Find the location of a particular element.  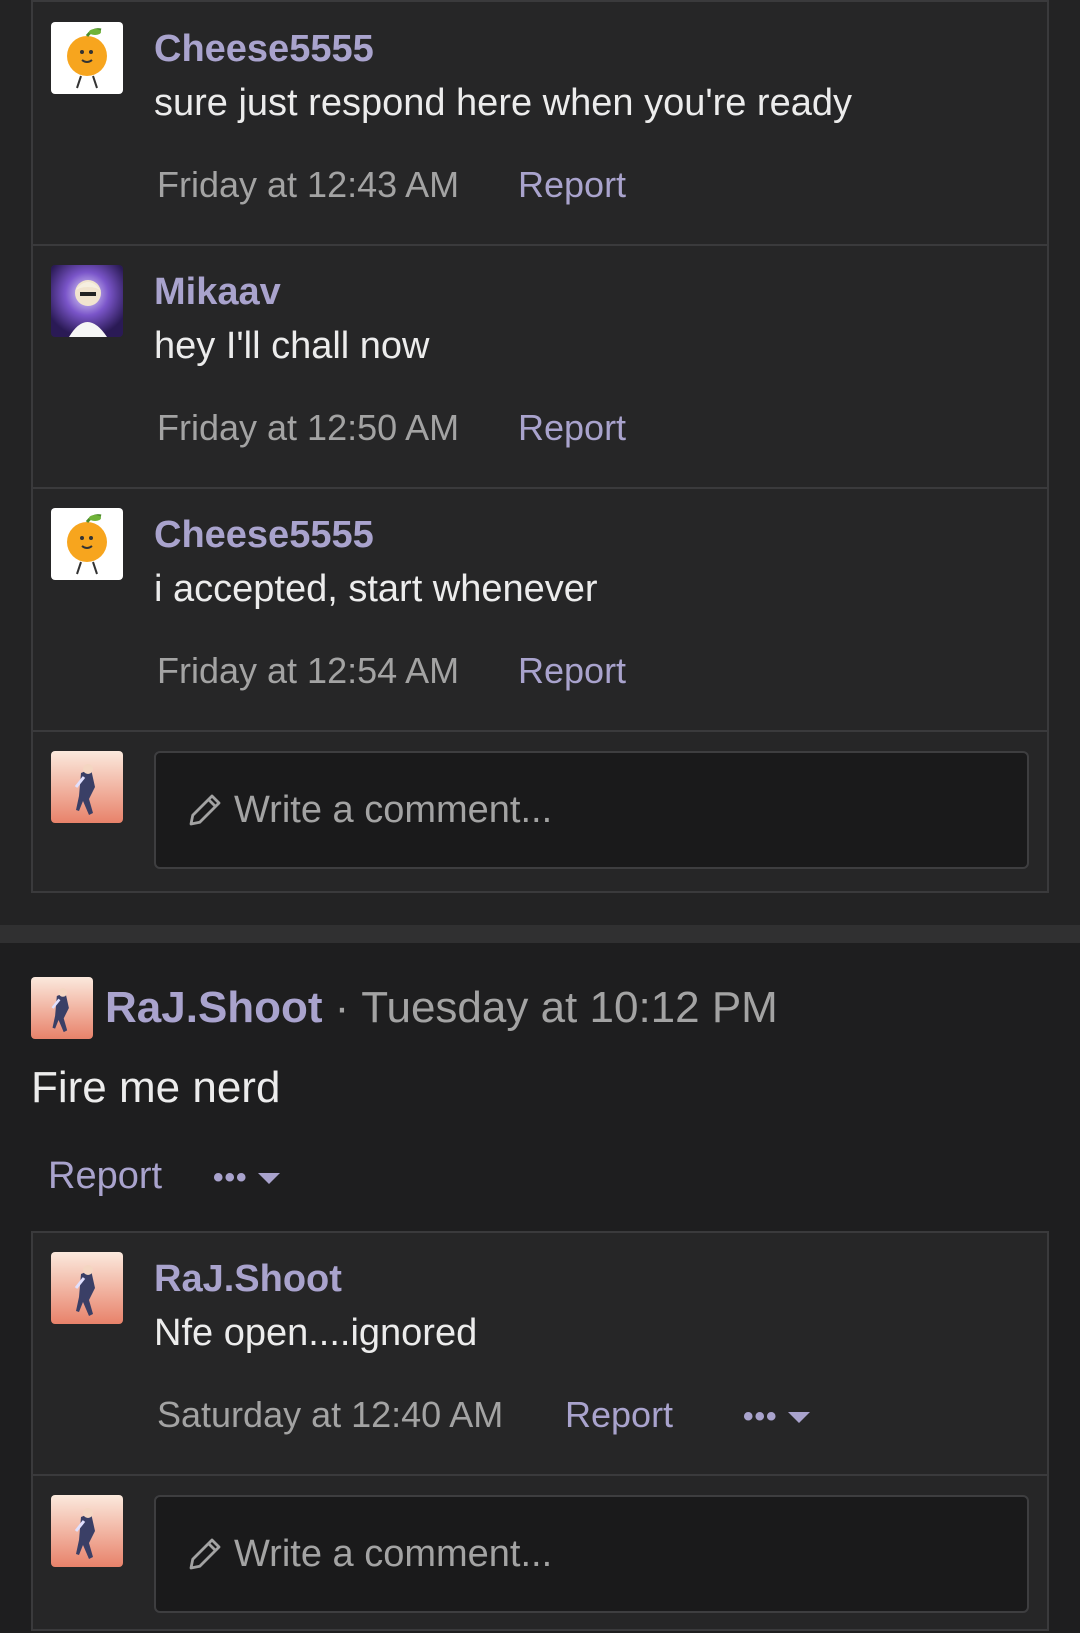

comment-text: i accepted, start whenever is located at coordinates (376, 589).